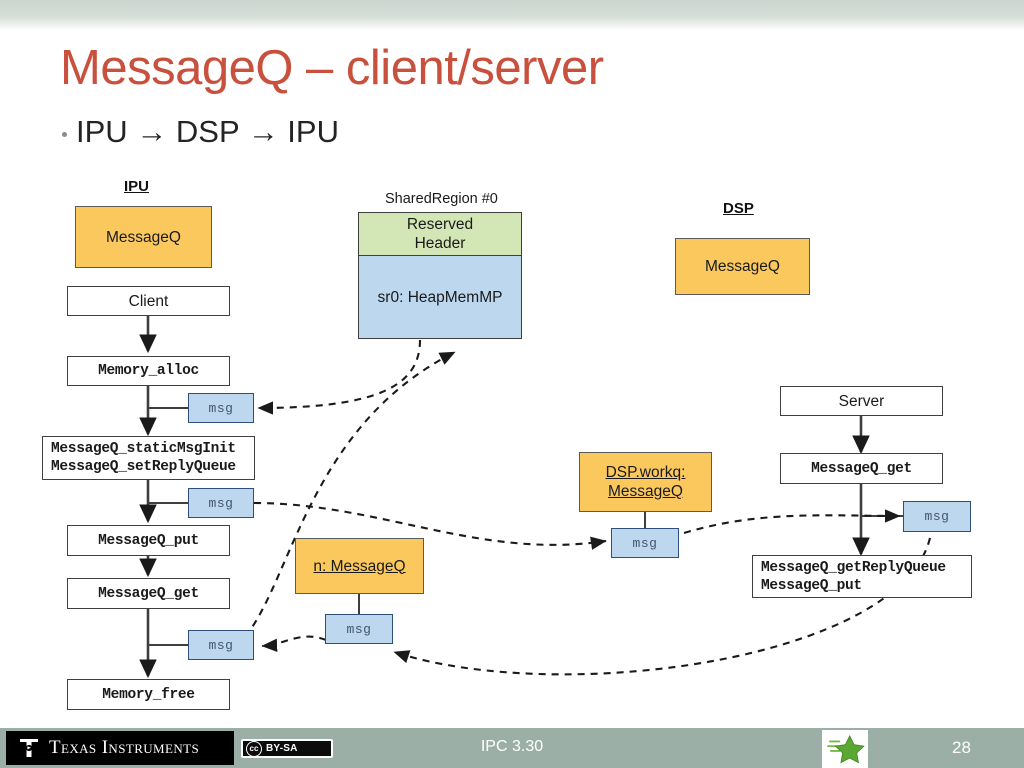 This screenshot has height=768, width=1024. I want to click on reply-queue-msg-box: msg, so click(359, 629).